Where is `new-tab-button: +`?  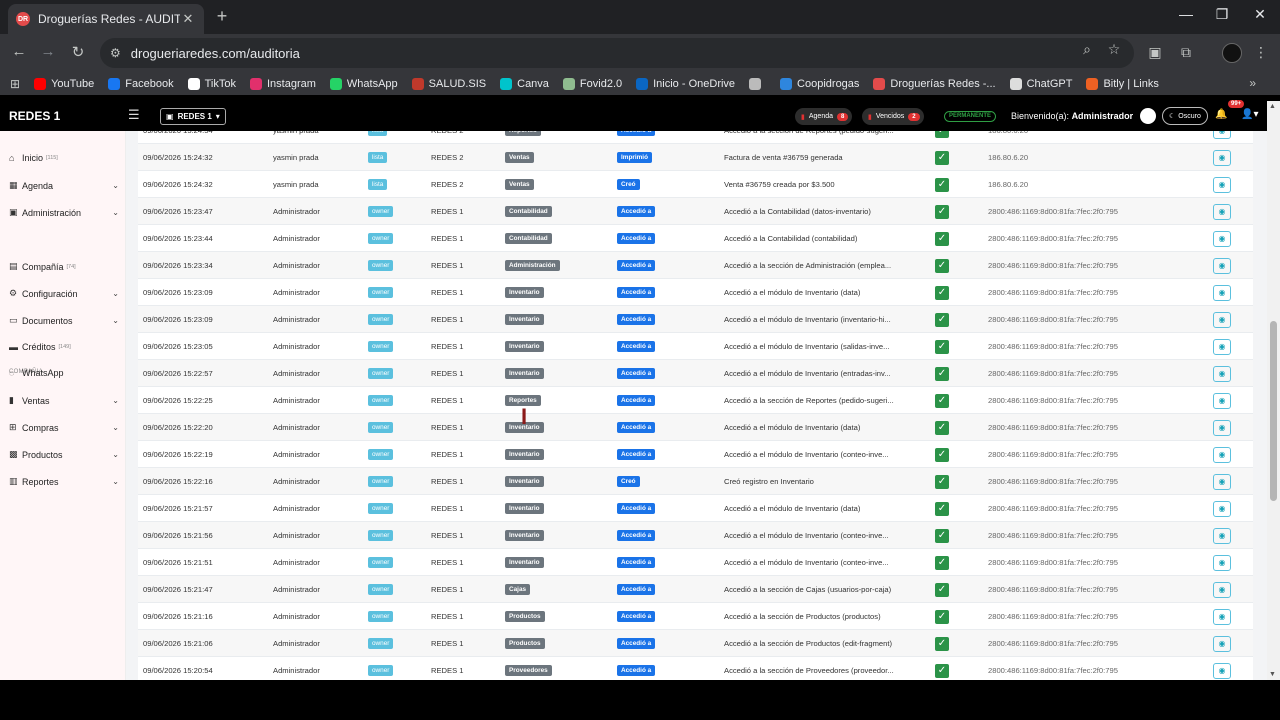
new-tab-button: + is located at coordinates (222, 16).